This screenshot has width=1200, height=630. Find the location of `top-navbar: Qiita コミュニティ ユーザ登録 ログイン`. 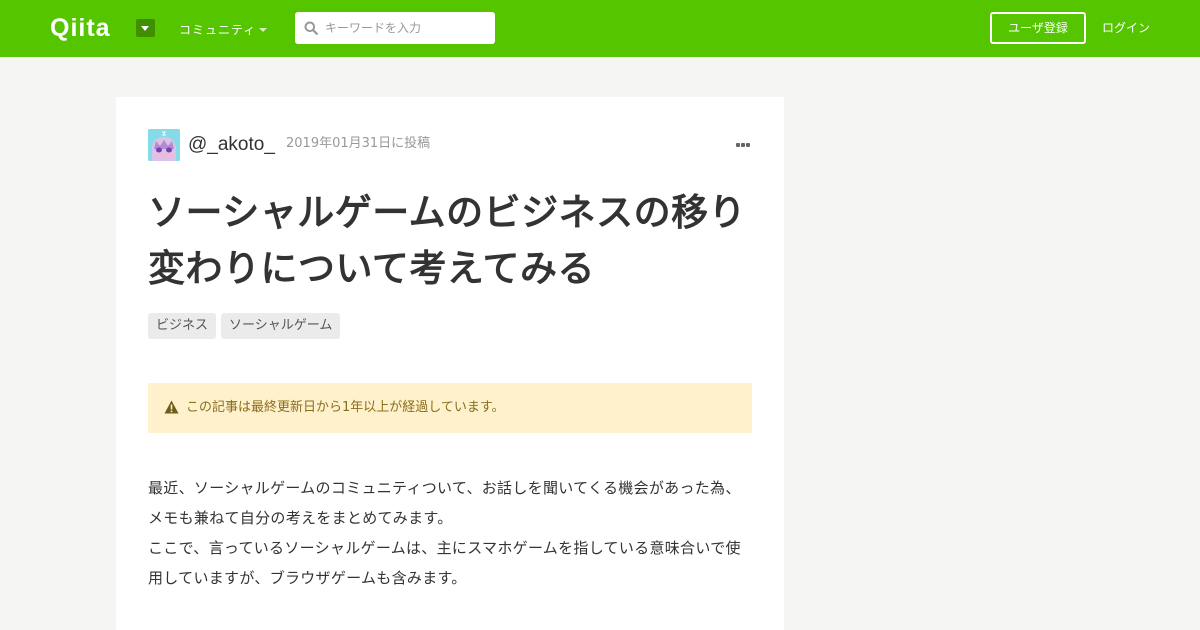

top-navbar: Qiita コミュニティ ユーザ登録 ログイン is located at coordinates (600, 28).